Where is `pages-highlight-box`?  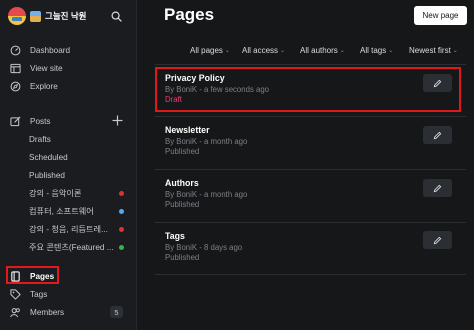
pages-highlight-box is located at coordinates (32, 275).